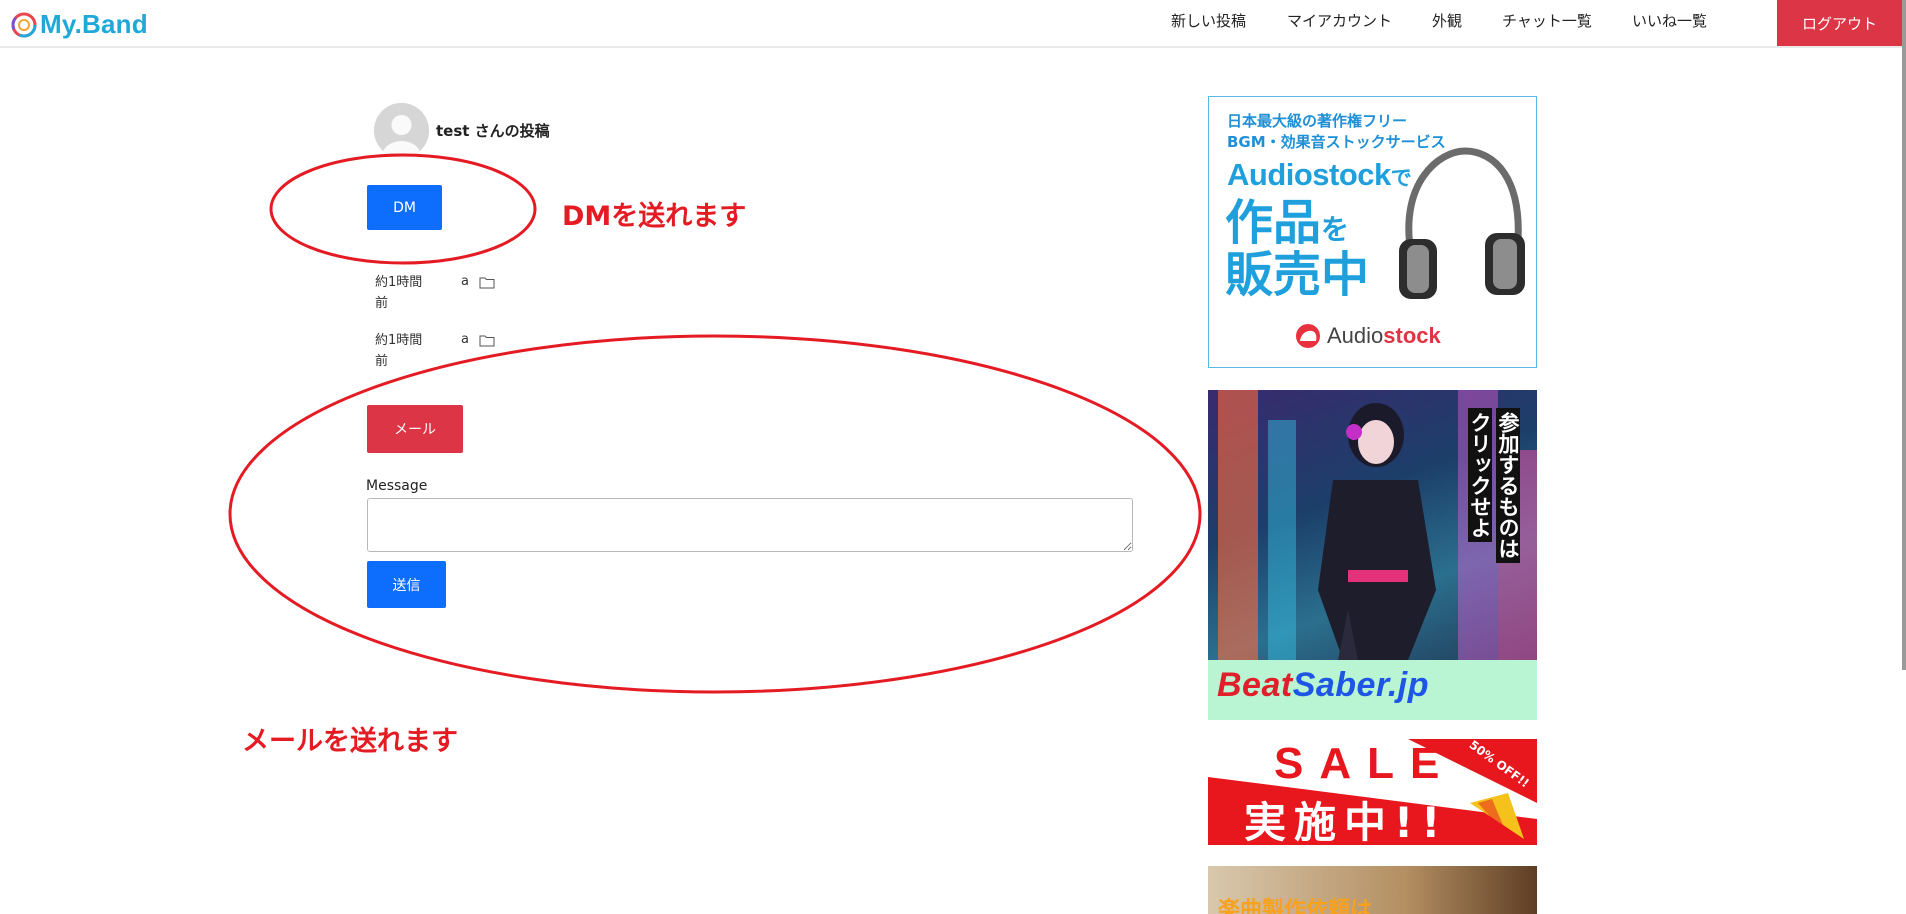 The width and height of the screenshot is (1906, 914). I want to click on avatar, so click(401, 130).